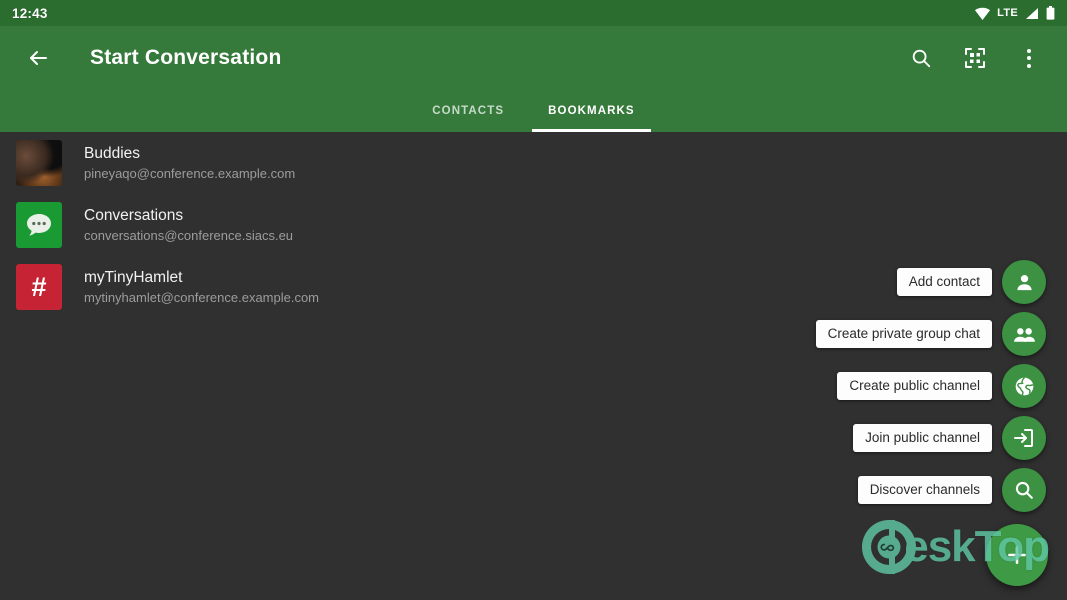  I want to click on list-item-subtitle: pineyaqo@conference.example.com, so click(190, 173).